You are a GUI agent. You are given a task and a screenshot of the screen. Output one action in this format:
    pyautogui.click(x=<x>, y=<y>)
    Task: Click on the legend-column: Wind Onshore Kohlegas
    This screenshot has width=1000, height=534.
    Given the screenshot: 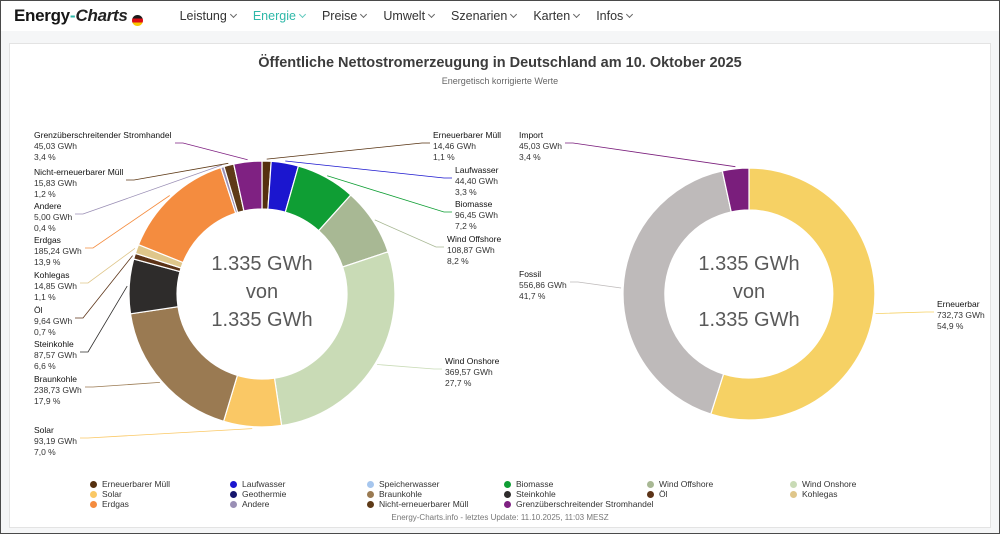 What is the action you would take?
    pyautogui.click(x=823, y=489)
    